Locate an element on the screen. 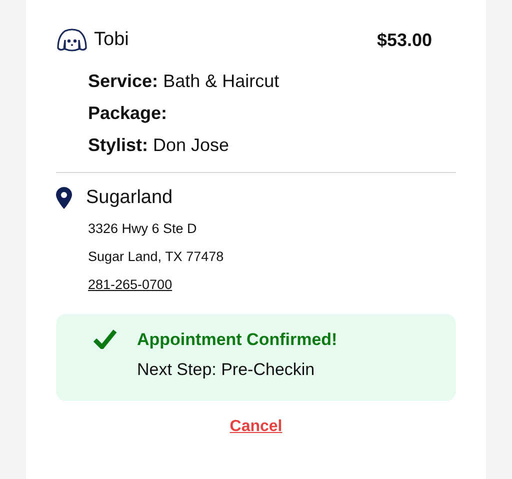 The width and height of the screenshot is (512, 479). detail-line: Stylist: Don Jose is located at coordinates (159, 145).